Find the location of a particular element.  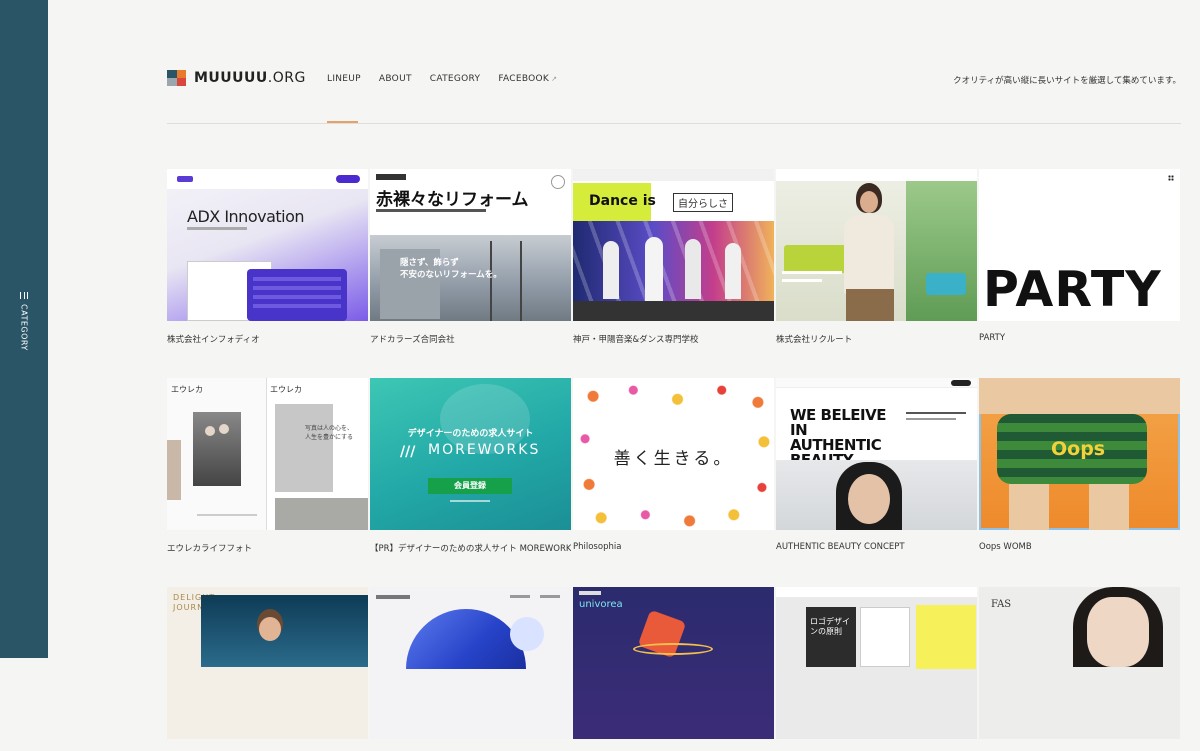

thumb-subline: 隠さず、飾らず 不安のないリフォームを。 is located at coordinates (451, 269).